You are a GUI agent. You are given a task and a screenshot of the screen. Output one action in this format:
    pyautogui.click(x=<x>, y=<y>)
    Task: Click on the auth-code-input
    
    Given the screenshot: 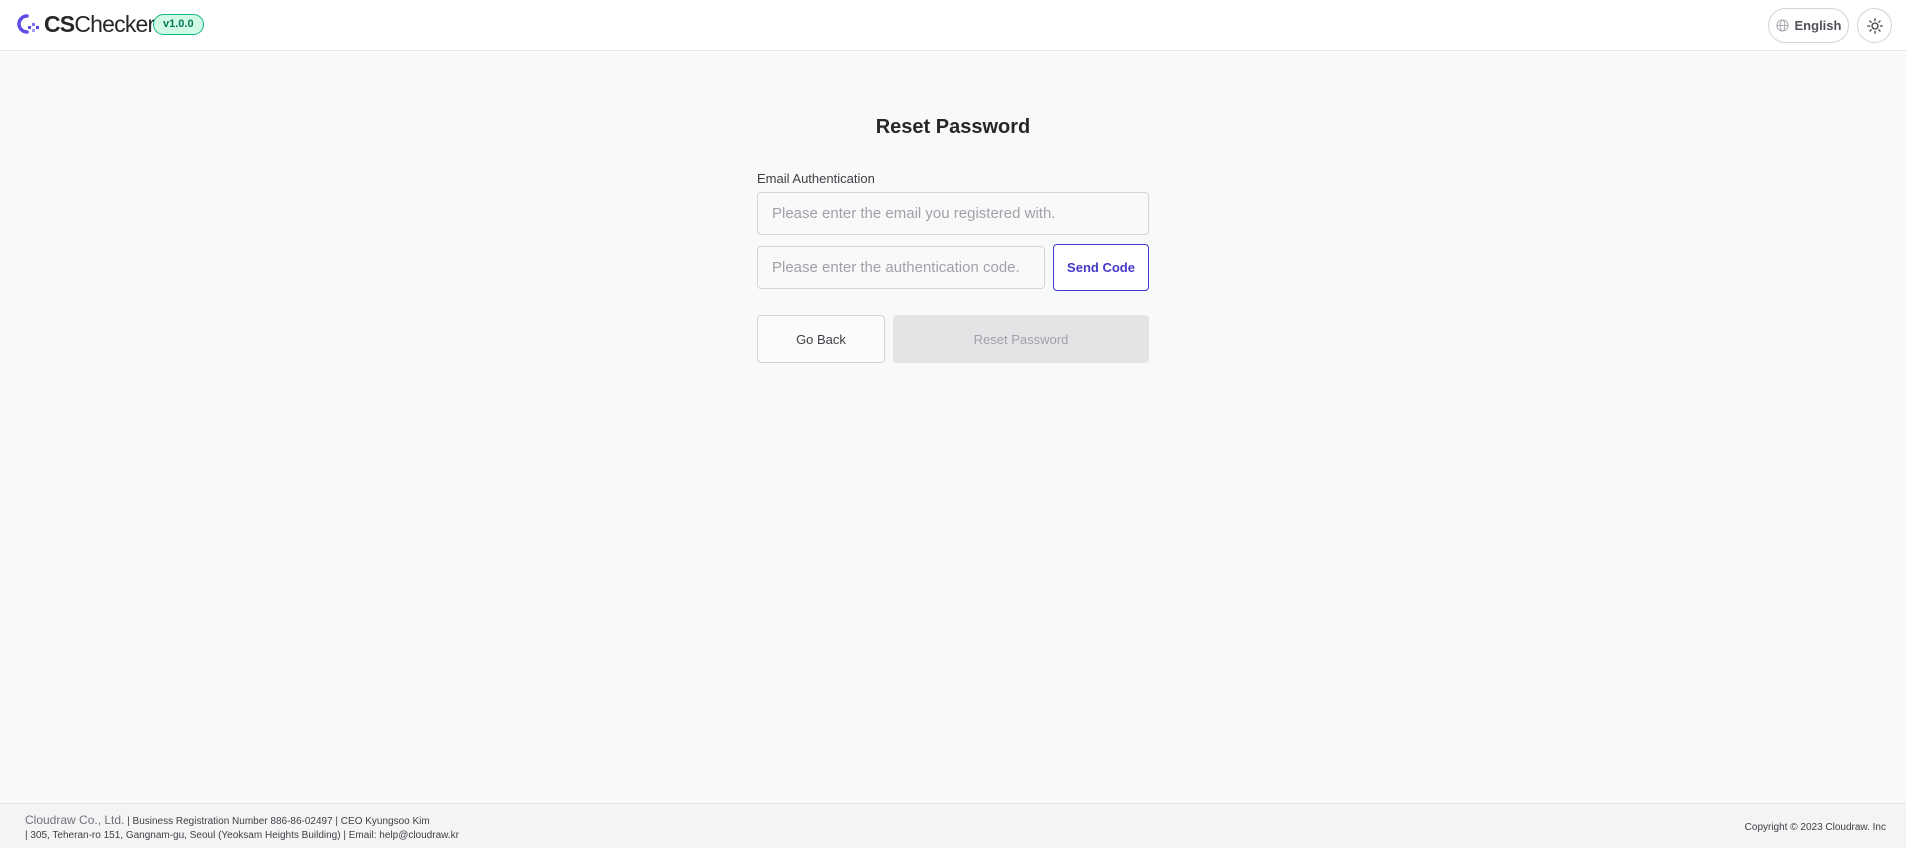 What is the action you would take?
    pyautogui.click(x=901, y=267)
    